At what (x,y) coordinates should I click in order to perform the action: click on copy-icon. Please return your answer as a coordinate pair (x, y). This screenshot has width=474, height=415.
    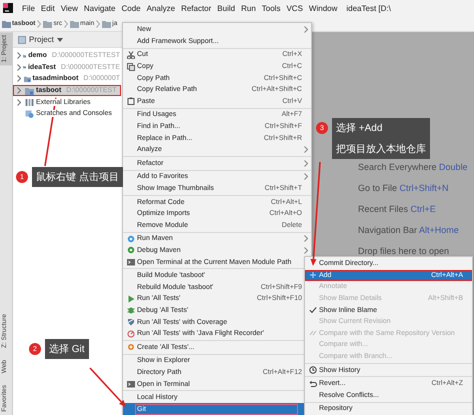
    Looking at the image, I should click on (130, 66).